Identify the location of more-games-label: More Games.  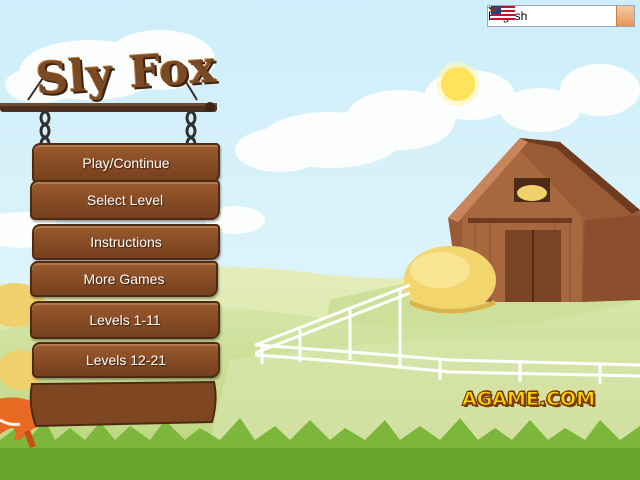
(124, 279).